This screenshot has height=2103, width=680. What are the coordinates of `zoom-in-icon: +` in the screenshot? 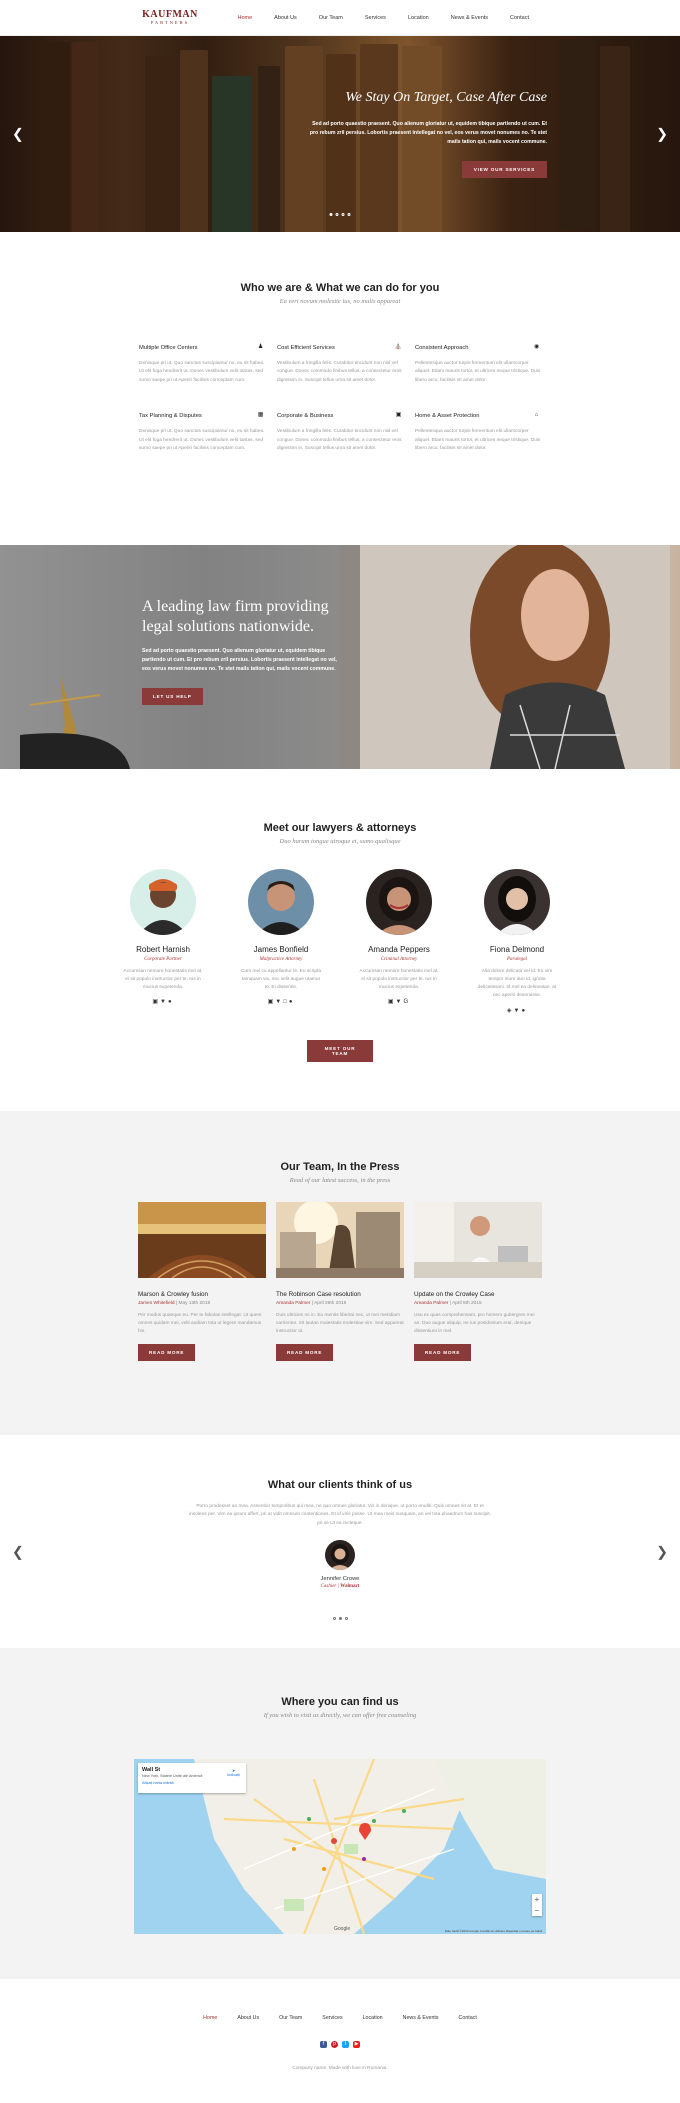 It's located at (537, 1899).